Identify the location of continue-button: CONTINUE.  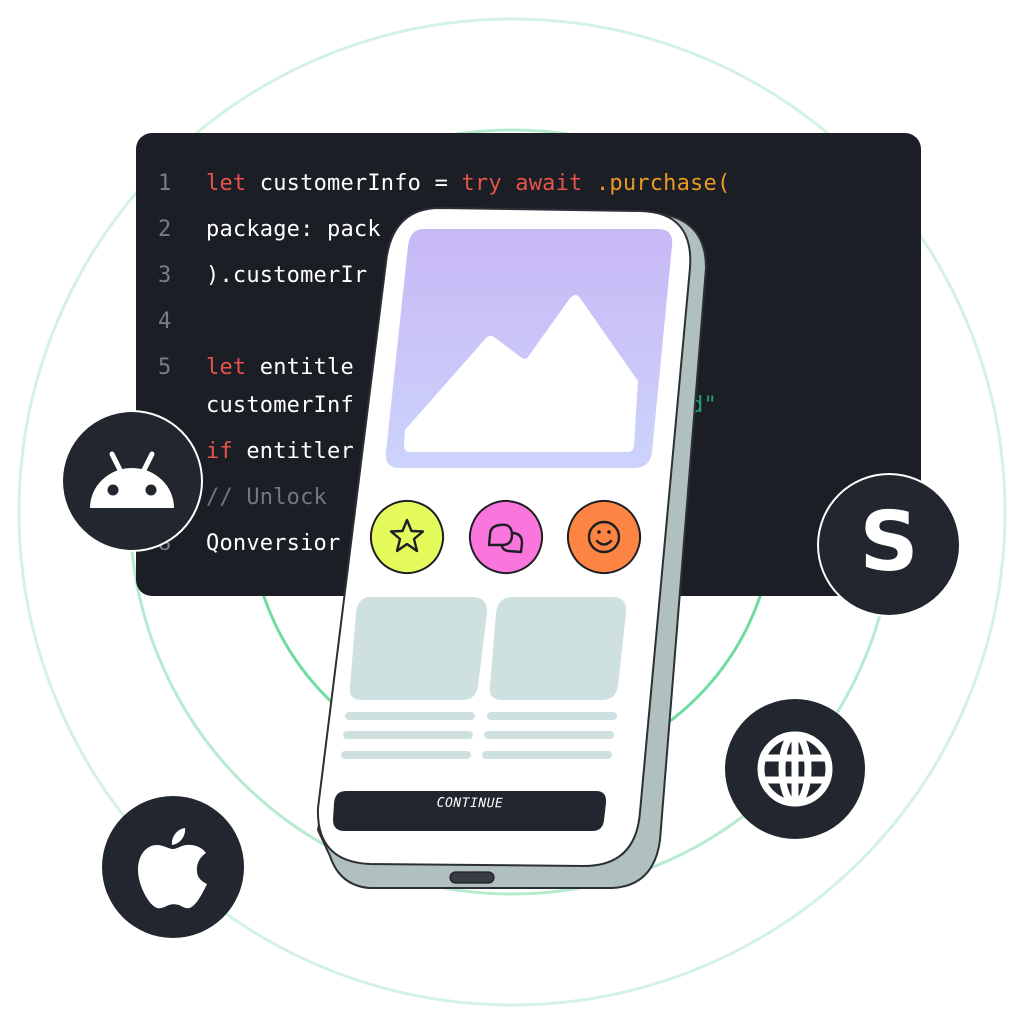
(470, 804).